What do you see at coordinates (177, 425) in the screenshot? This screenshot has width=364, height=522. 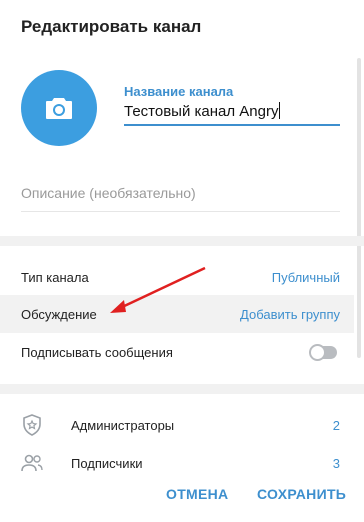 I see `administrators-row: Администраторы 2` at bounding box center [177, 425].